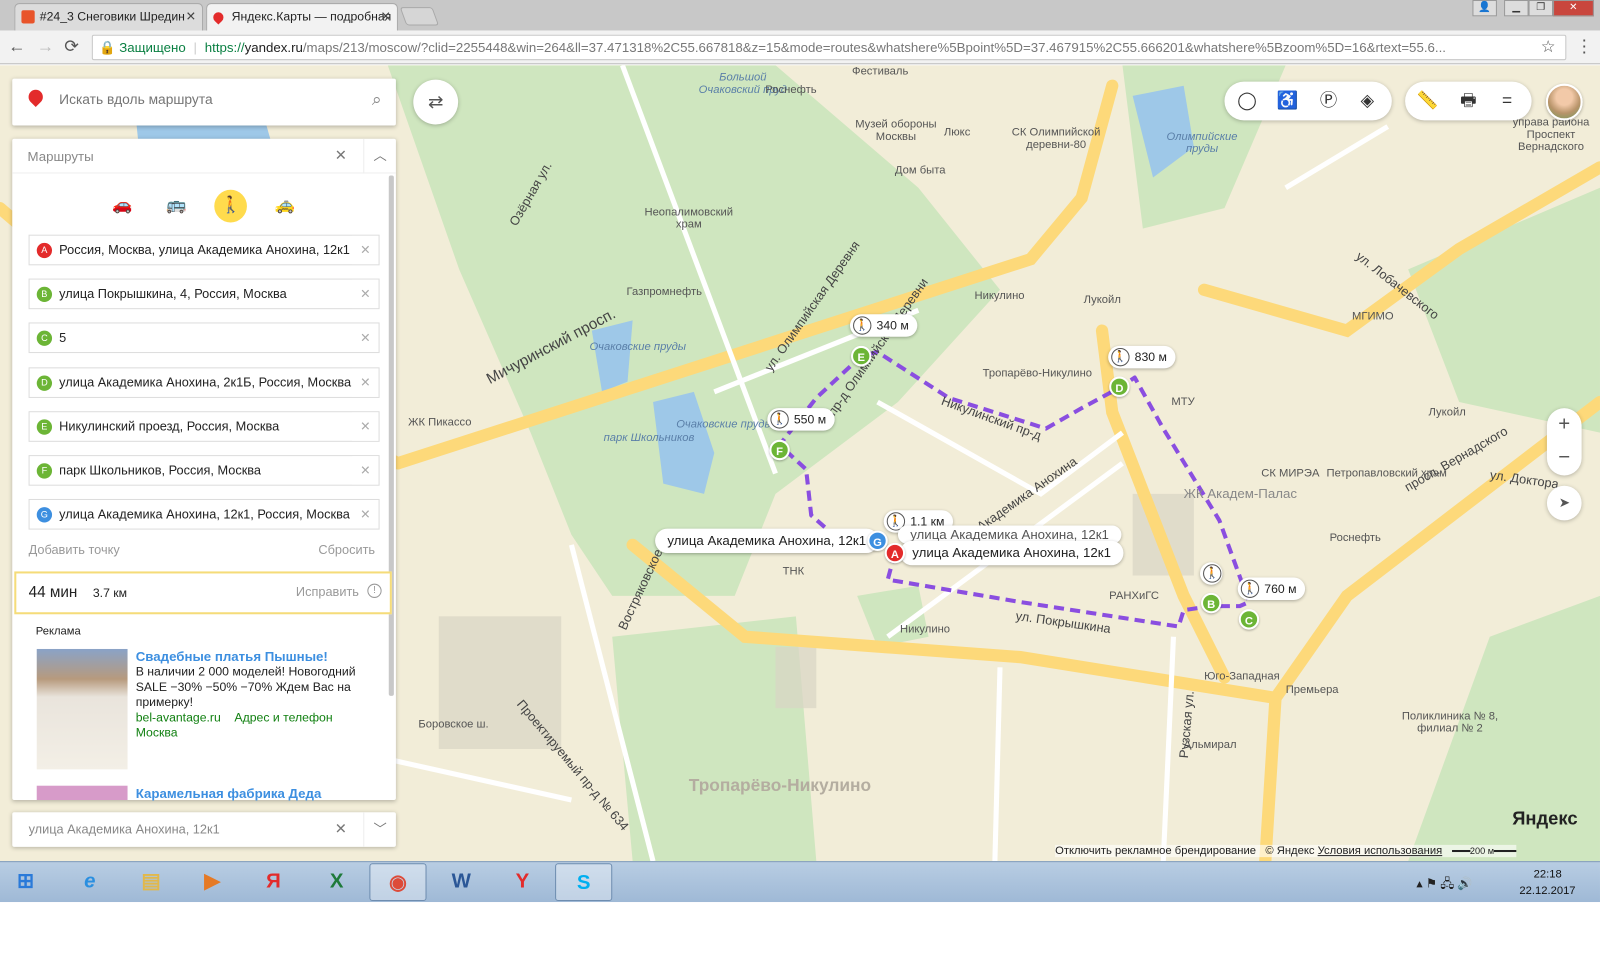 This screenshot has height=960, width=1600. What do you see at coordinates (1444, 884) in the screenshot?
I see `tray-icons: ▴ ⚑ 🖧 🔊` at bounding box center [1444, 884].